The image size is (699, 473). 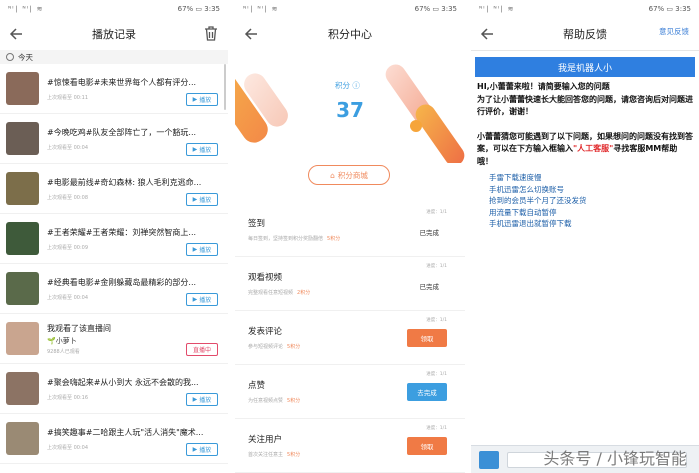 What do you see at coordinates (594, 213) in the screenshot?
I see `faq-link: 用流量下载自动暂停` at bounding box center [594, 213].